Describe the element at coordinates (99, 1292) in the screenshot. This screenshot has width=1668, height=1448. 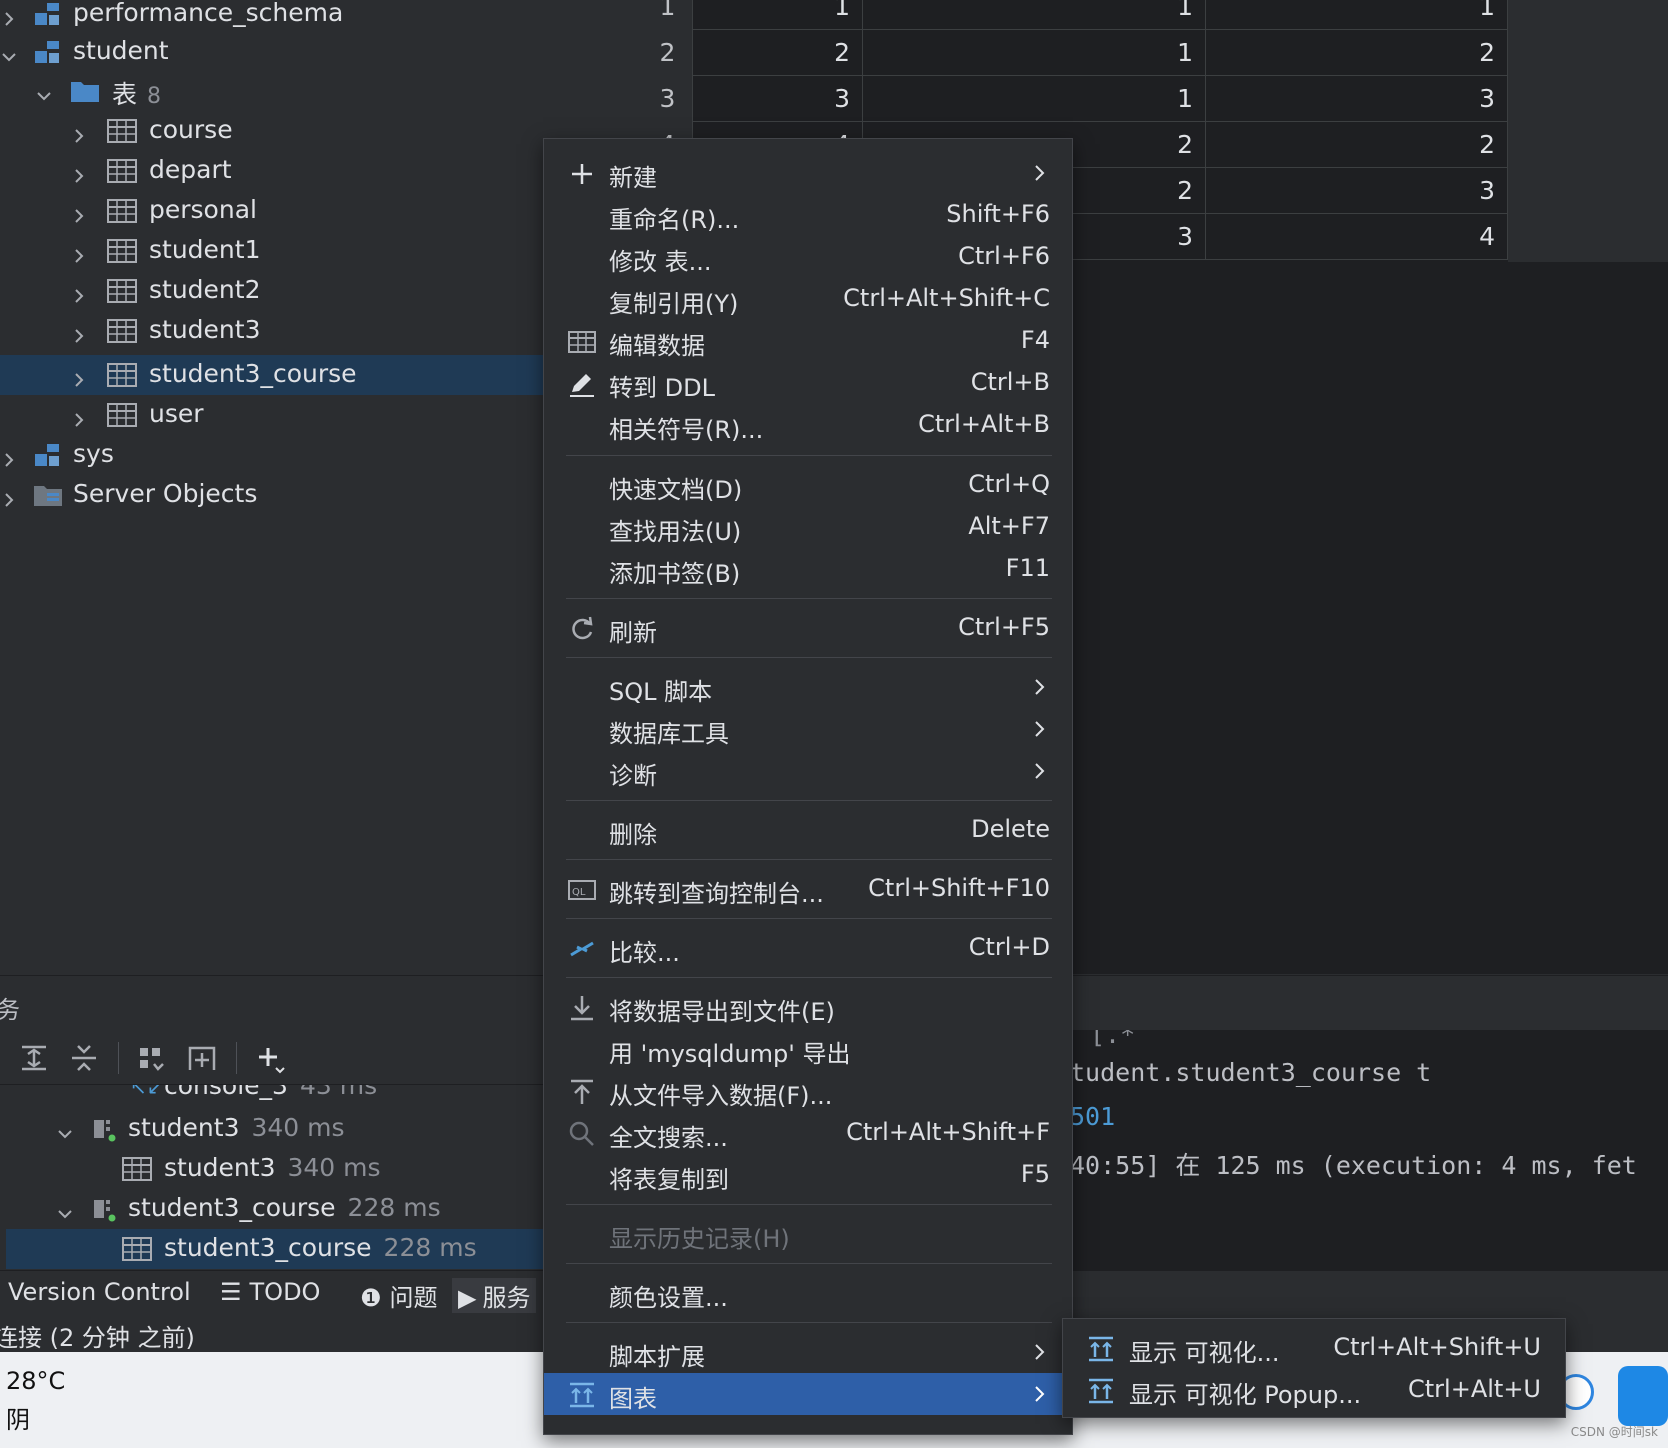
I see `tab-version-control: Version Control` at that location.